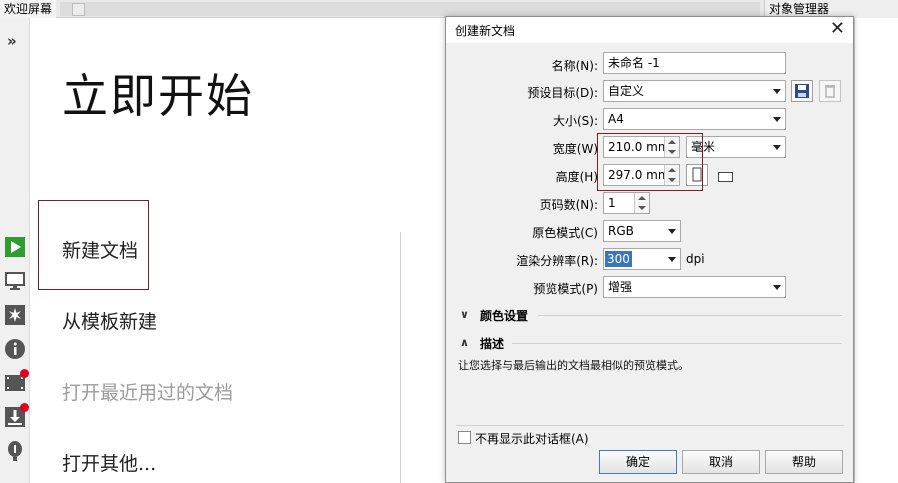 This screenshot has height=483, width=898. I want to click on name-label: 名称(N):, so click(574, 66).